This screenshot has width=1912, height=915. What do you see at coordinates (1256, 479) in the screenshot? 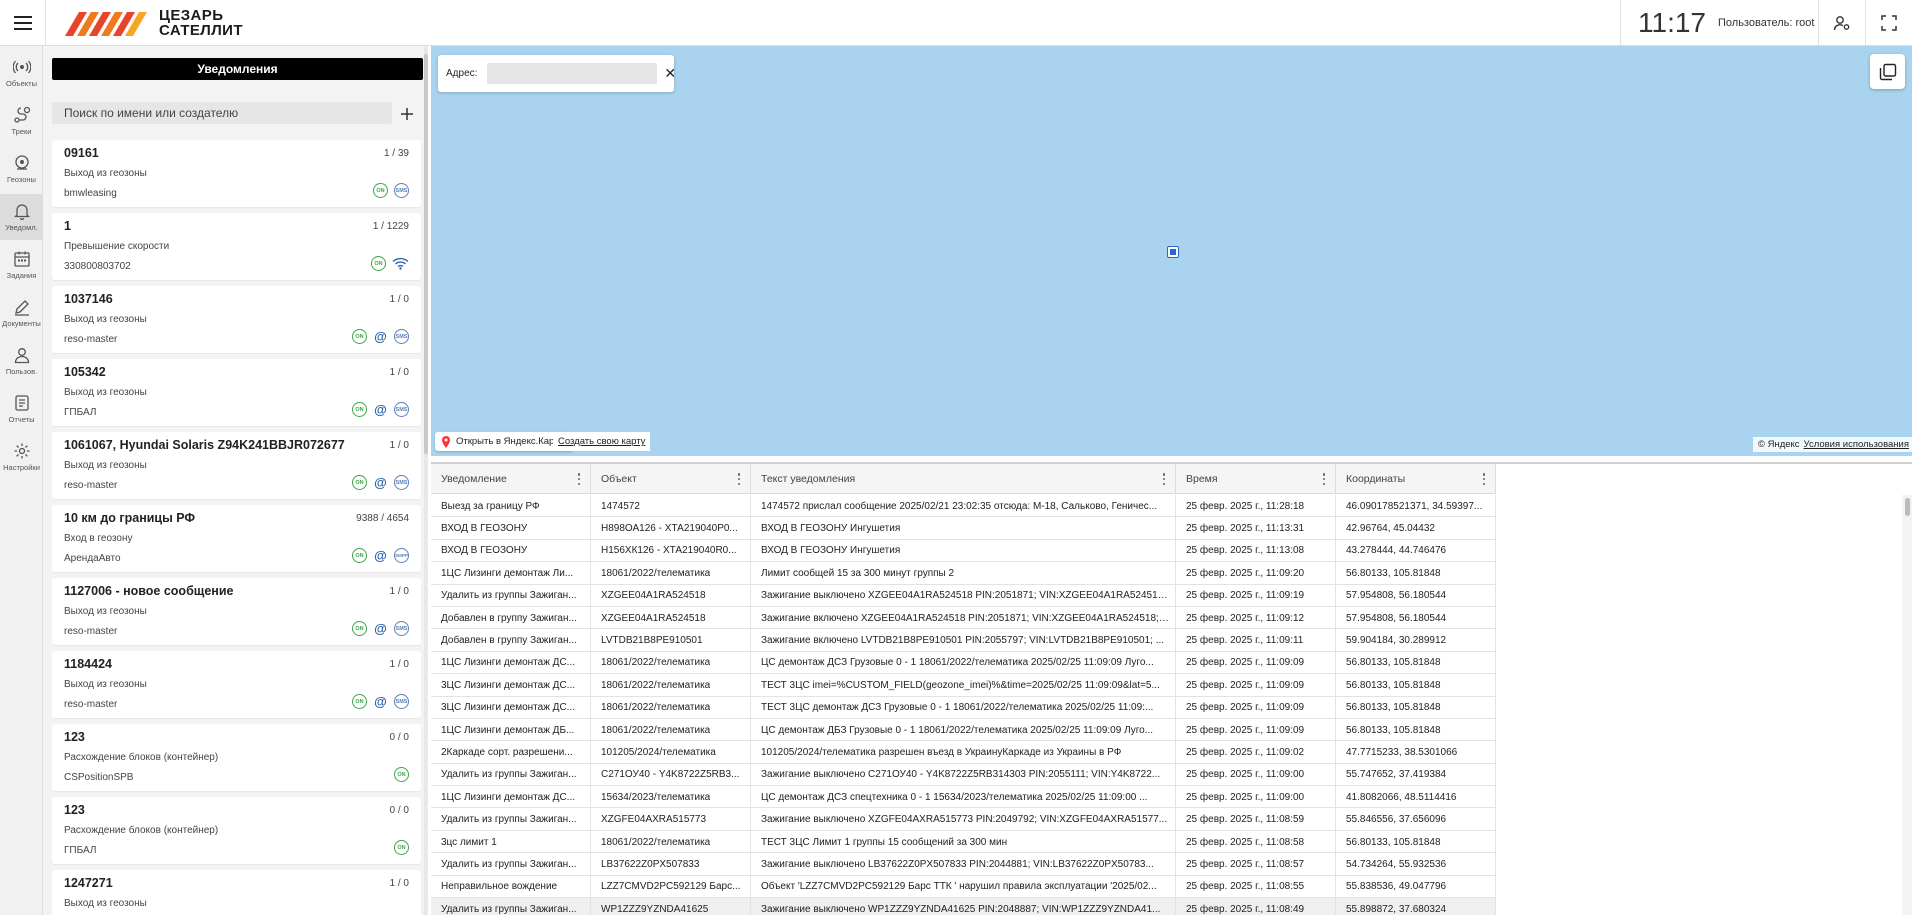
I see `column-header: Время` at bounding box center [1256, 479].